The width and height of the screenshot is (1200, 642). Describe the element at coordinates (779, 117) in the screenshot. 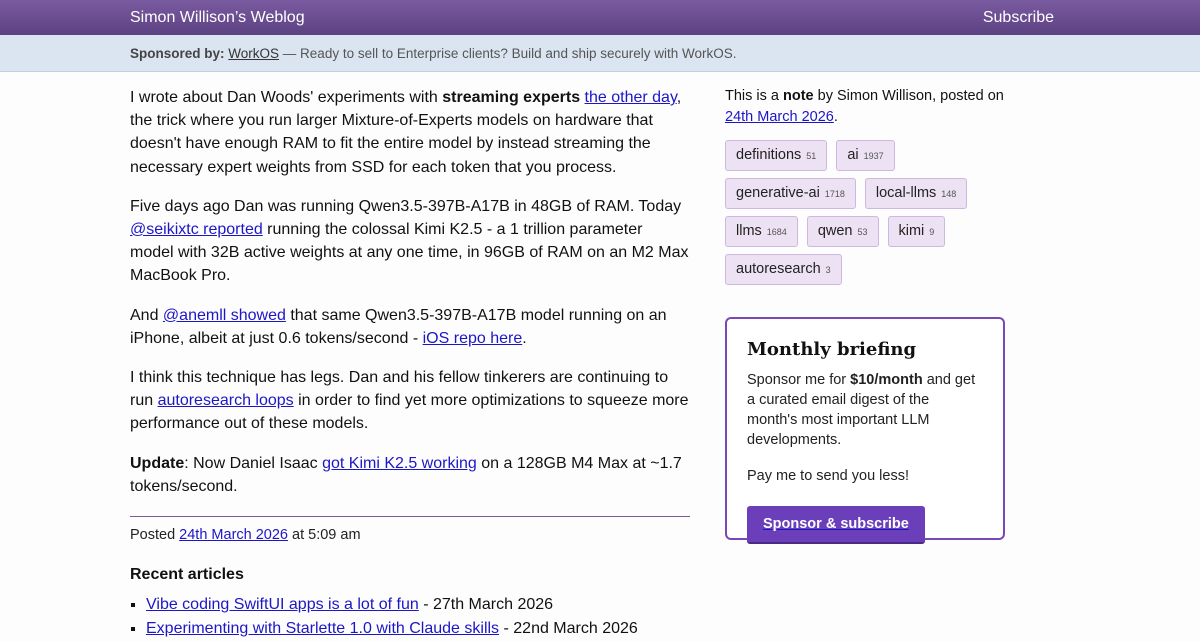

I see `note-date-link: 24th March 2026` at that location.